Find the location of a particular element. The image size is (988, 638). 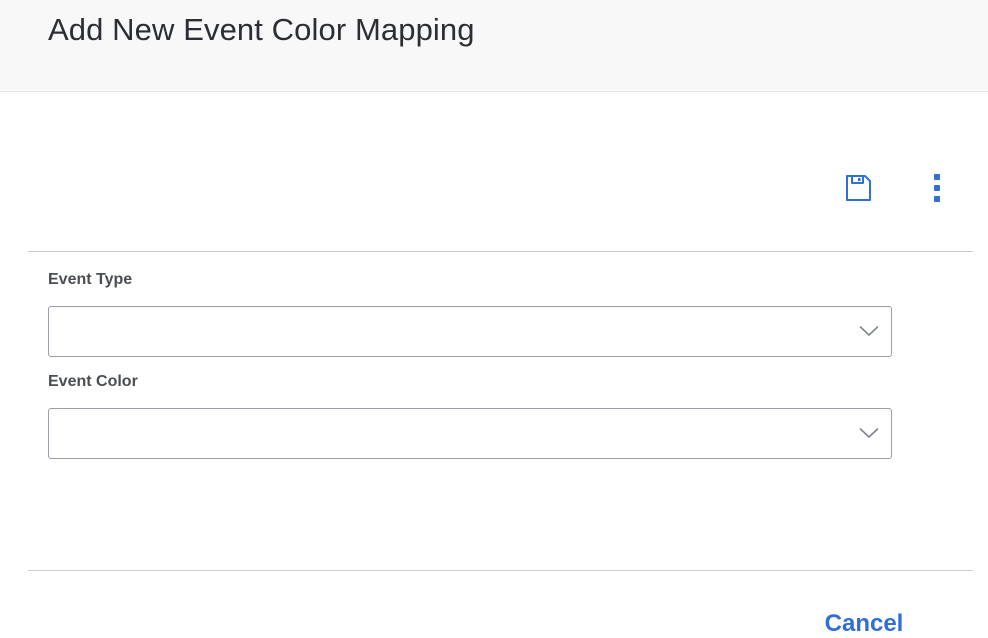

dialog-header: Add New Event Color Mapping is located at coordinates (494, 46).